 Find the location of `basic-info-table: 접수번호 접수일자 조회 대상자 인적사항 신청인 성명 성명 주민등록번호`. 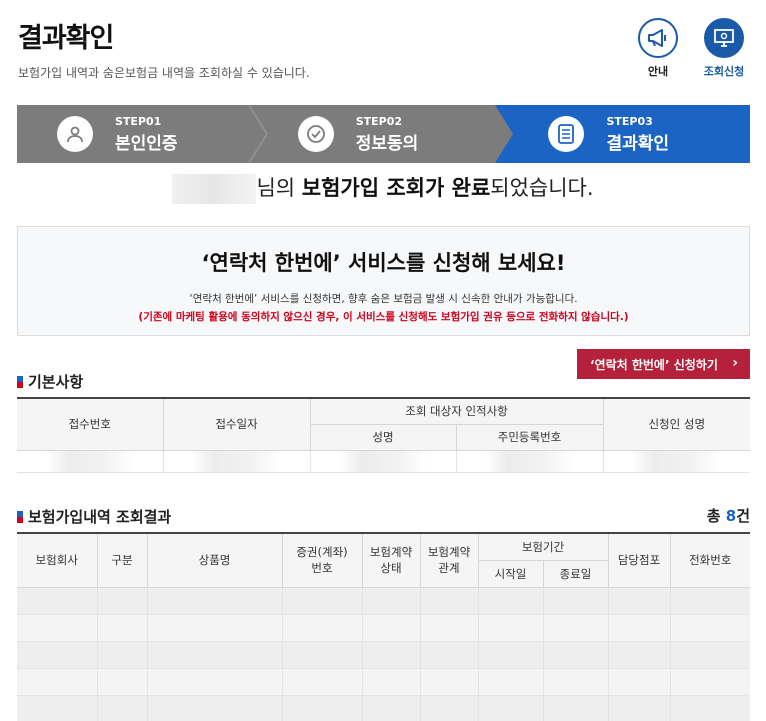

basic-info-table: 접수번호 접수일자 조회 대상자 인적사항 신청인 성명 성명 주민등록번호 is located at coordinates (383, 435).